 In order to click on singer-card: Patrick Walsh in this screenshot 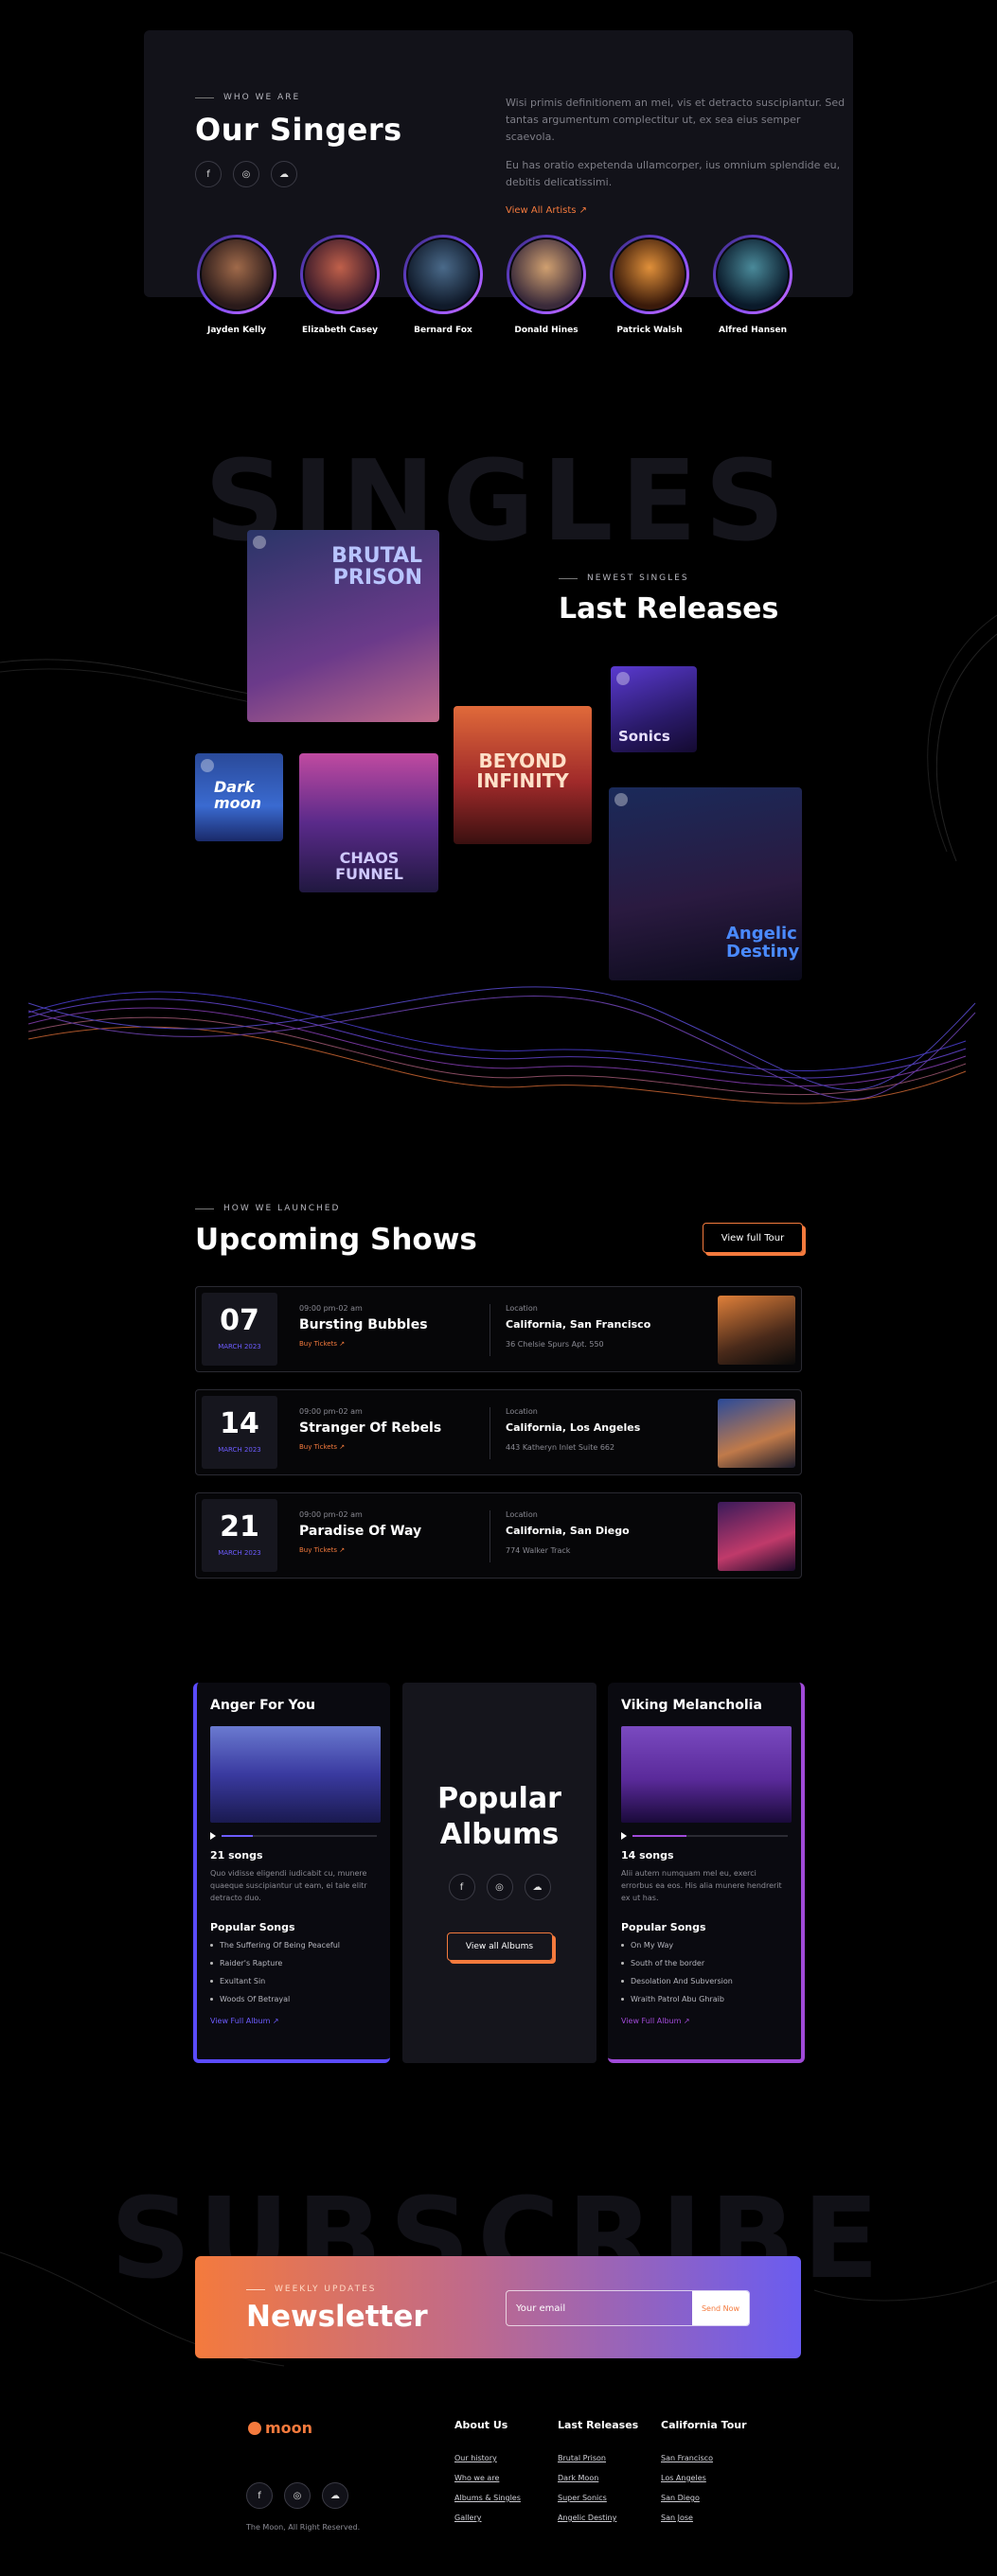, I will do `click(650, 285)`.